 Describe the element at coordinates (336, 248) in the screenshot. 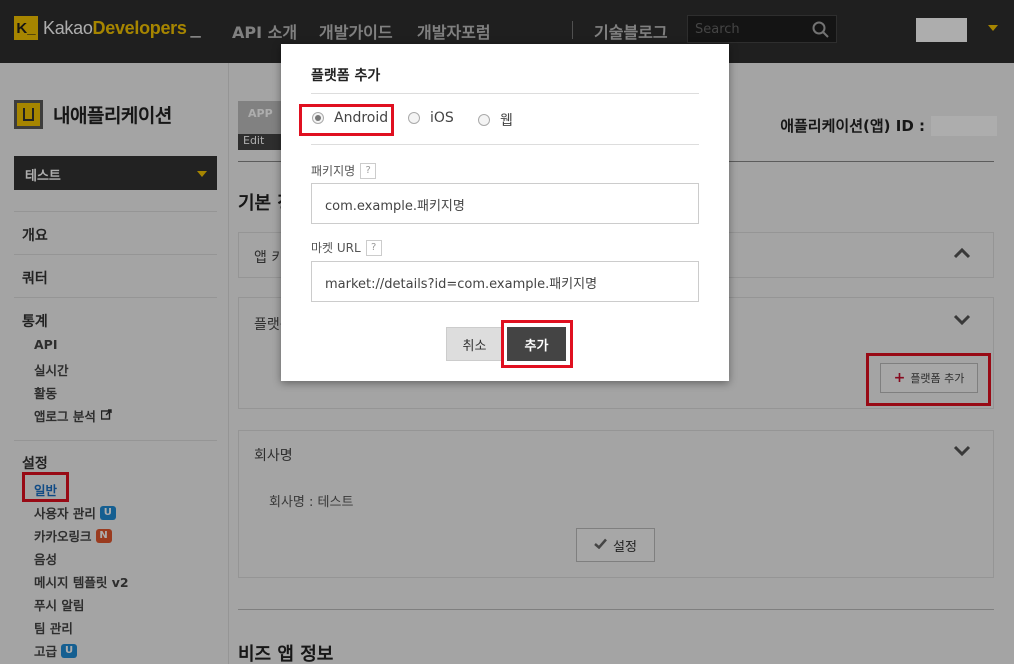

I see `market-label-text: 마켓 URL` at that location.